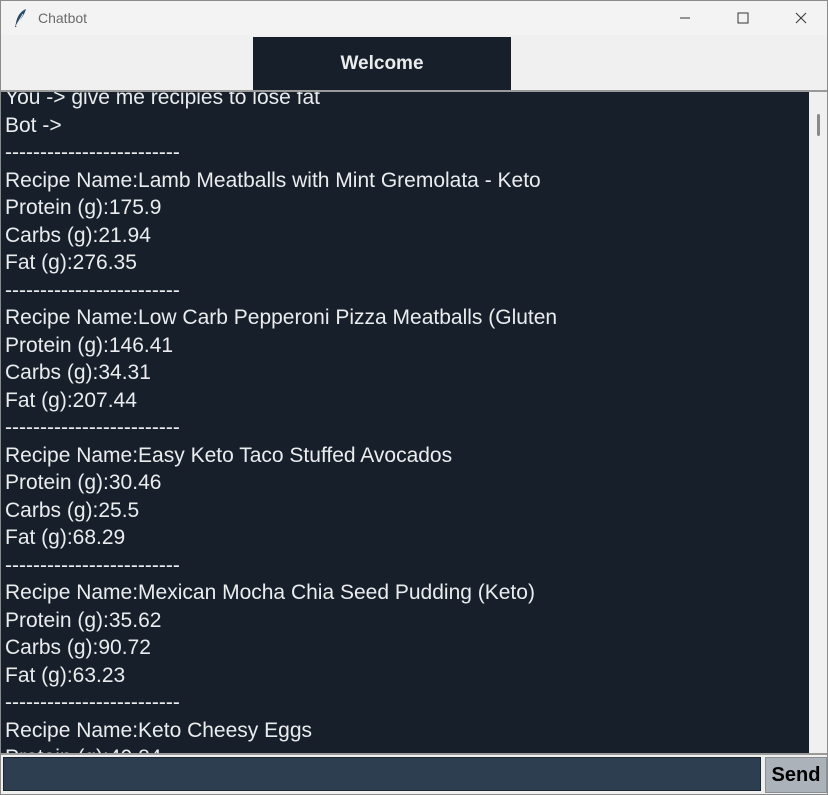  I want to click on chat-line: Protein (g):30.46, so click(83, 482).